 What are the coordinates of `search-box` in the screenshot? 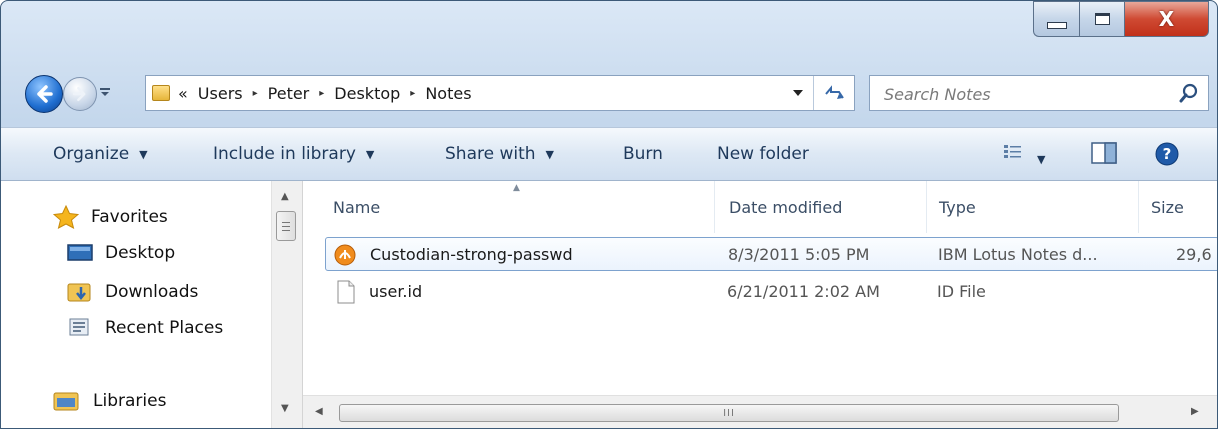 It's located at (1039, 93).